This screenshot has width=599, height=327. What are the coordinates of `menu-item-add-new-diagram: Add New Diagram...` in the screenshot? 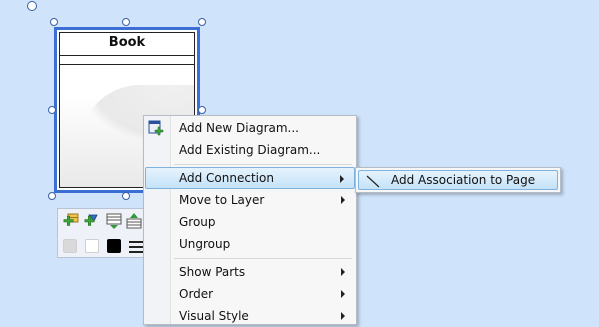 It's located at (250, 128).